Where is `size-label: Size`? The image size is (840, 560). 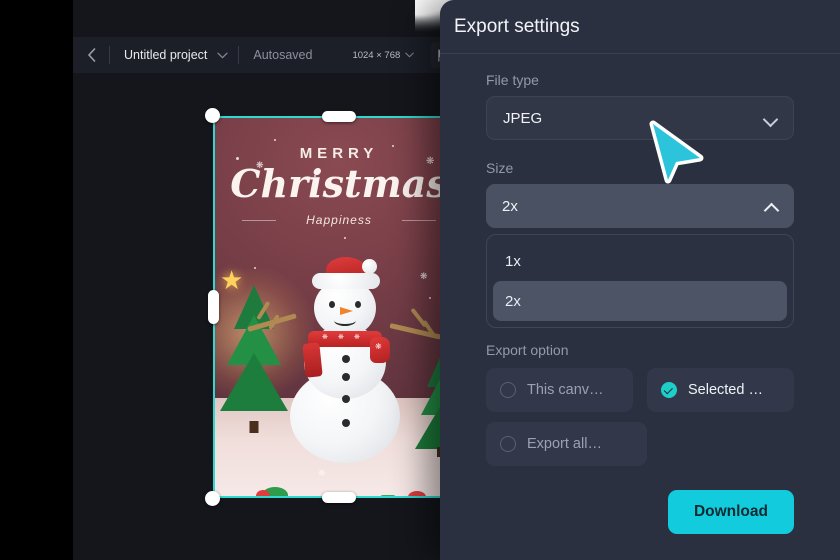 size-label: Size is located at coordinates (500, 168).